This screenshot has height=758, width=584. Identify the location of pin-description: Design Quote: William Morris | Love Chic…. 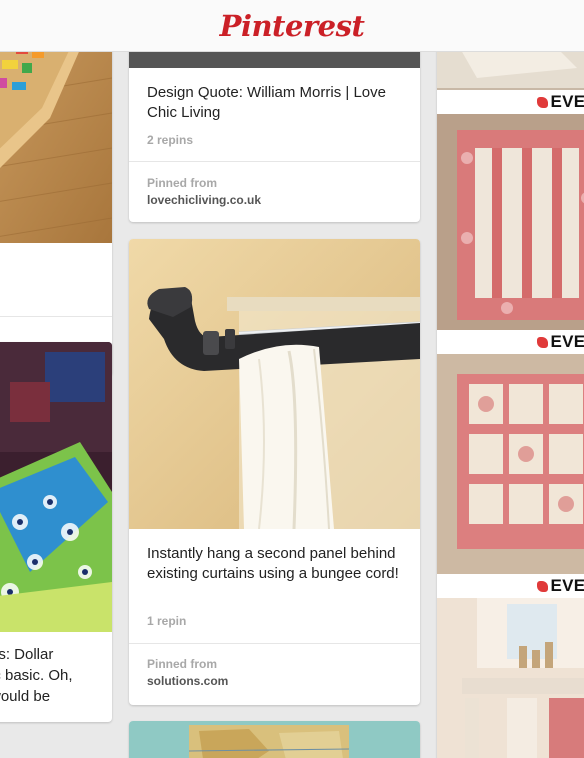
(266, 102).